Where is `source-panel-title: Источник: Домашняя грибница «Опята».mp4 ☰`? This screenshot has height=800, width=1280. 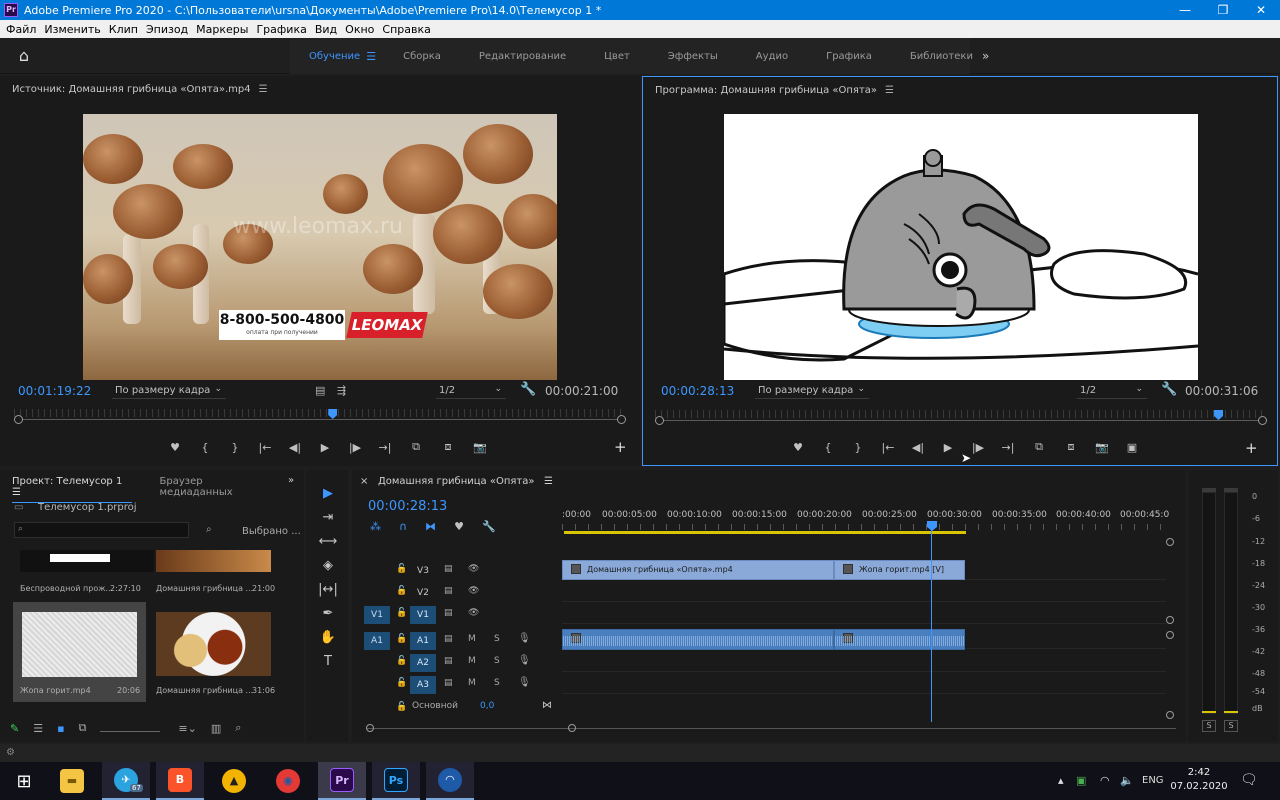 source-panel-title: Источник: Домашняя грибница «Опята».mp4 ☰ is located at coordinates (140, 89).